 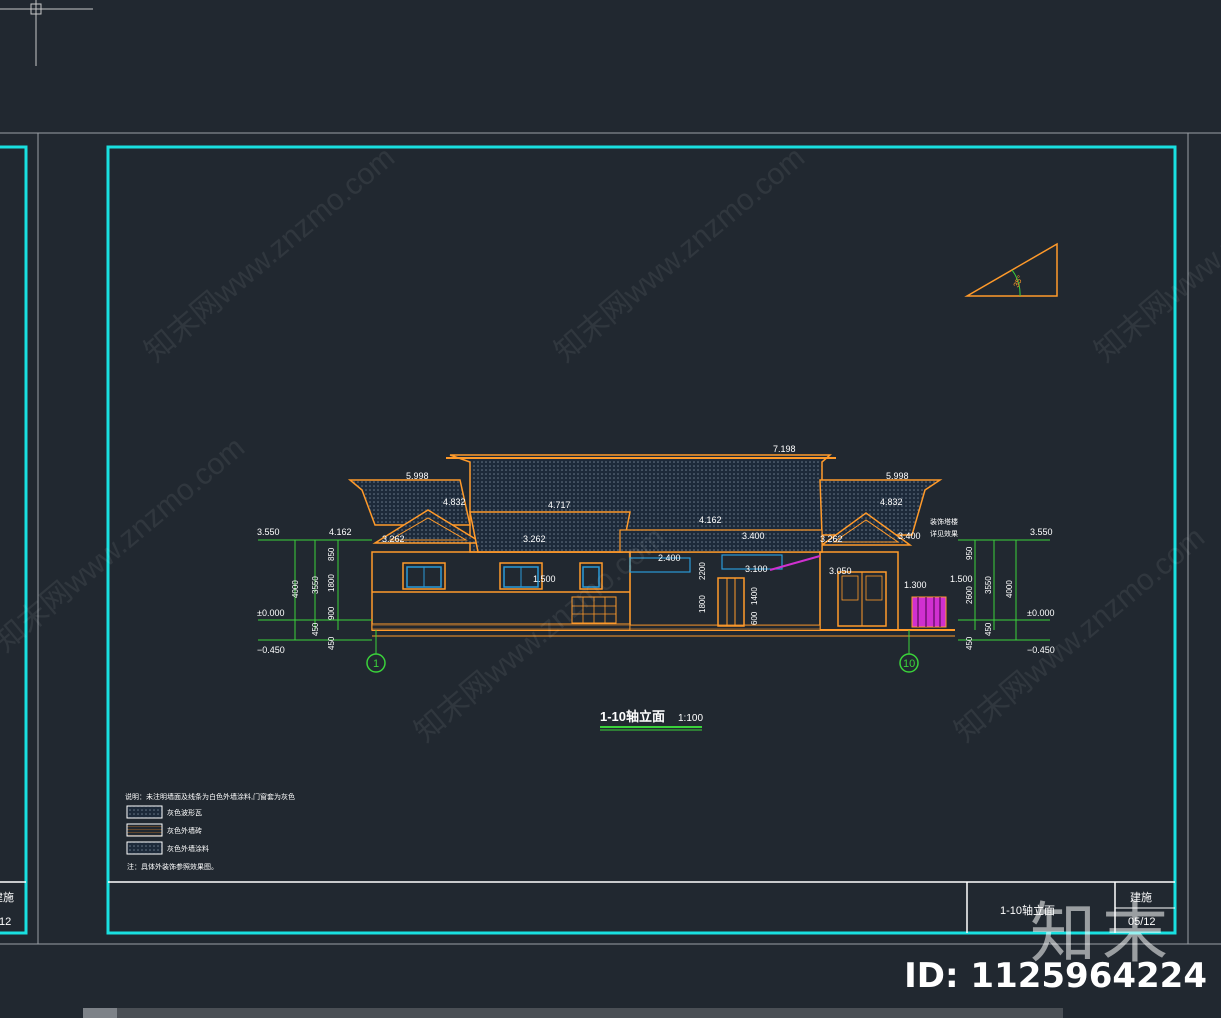 I want to click on elevation-mid-roof: 4.717, so click(x=559, y=505).